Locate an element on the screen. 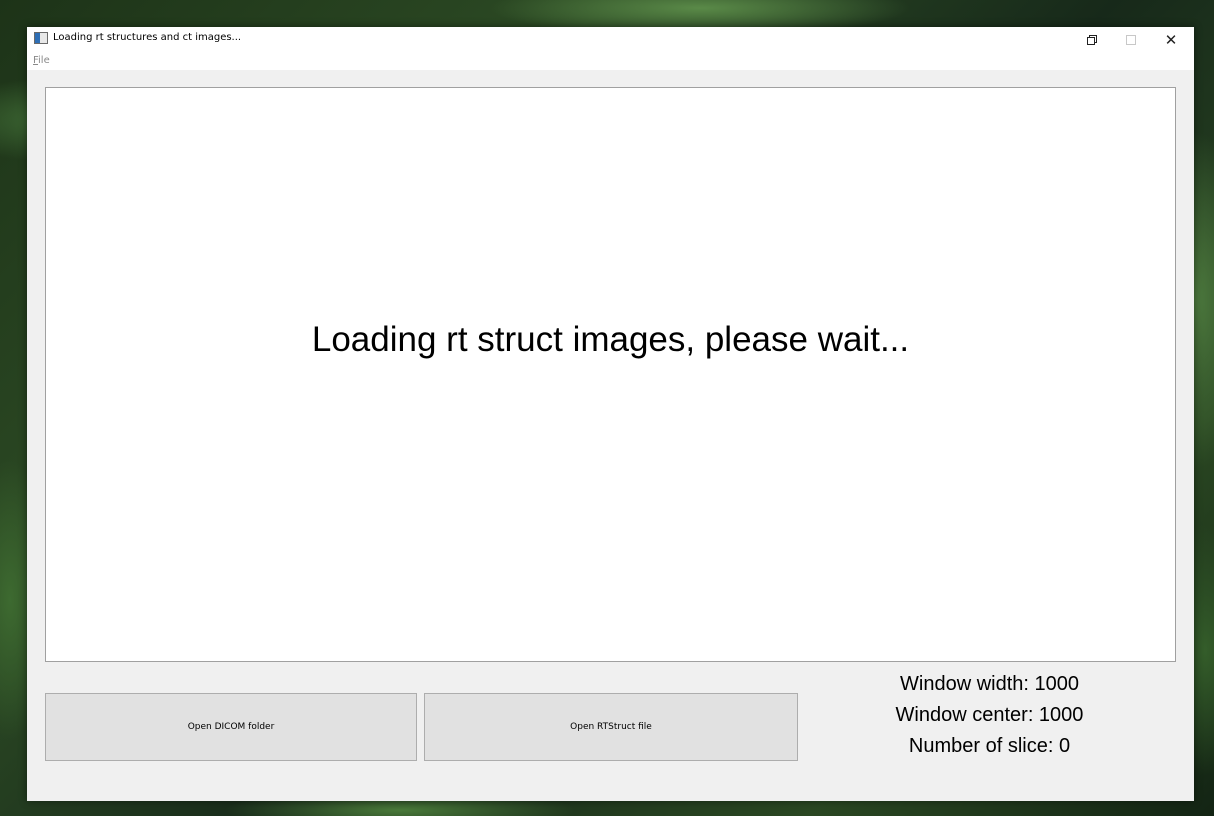 Image resolution: width=1214 pixels, height=816 pixels. window-width-label: Window width: 1000 is located at coordinates (989, 684).